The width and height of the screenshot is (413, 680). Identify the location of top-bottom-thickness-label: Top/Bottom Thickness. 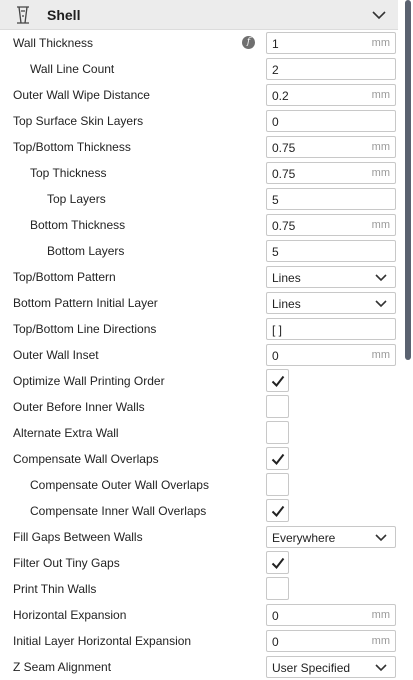
(72, 147).